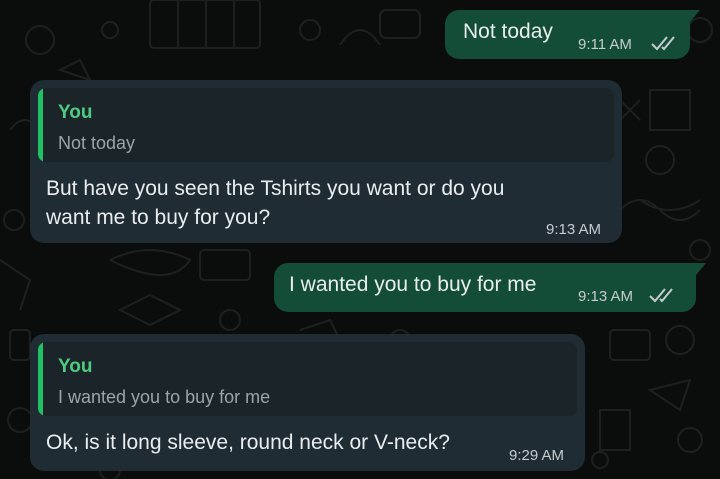  What do you see at coordinates (326, 125) in the screenshot?
I see `reply-quote: You Not today` at bounding box center [326, 125].